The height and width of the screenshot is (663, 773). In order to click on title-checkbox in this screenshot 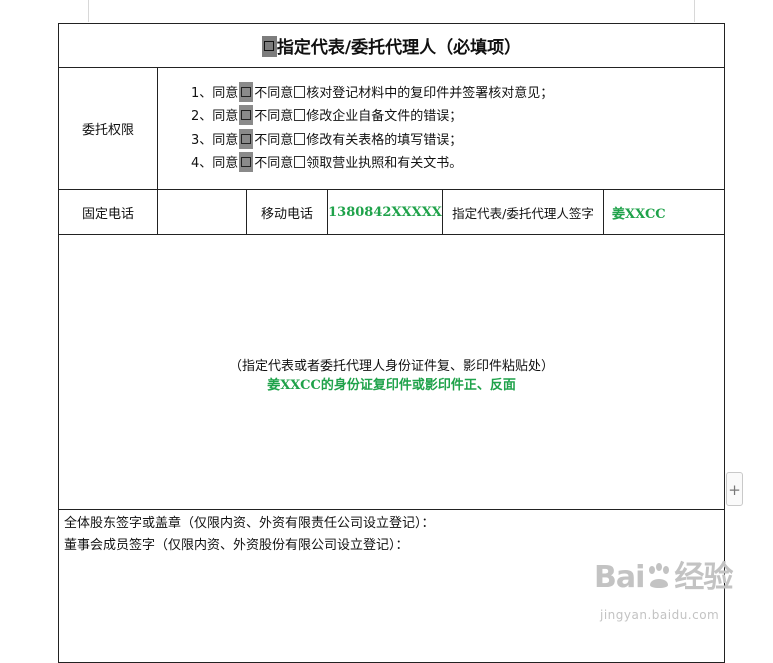, I will do `click(269, 47)`.